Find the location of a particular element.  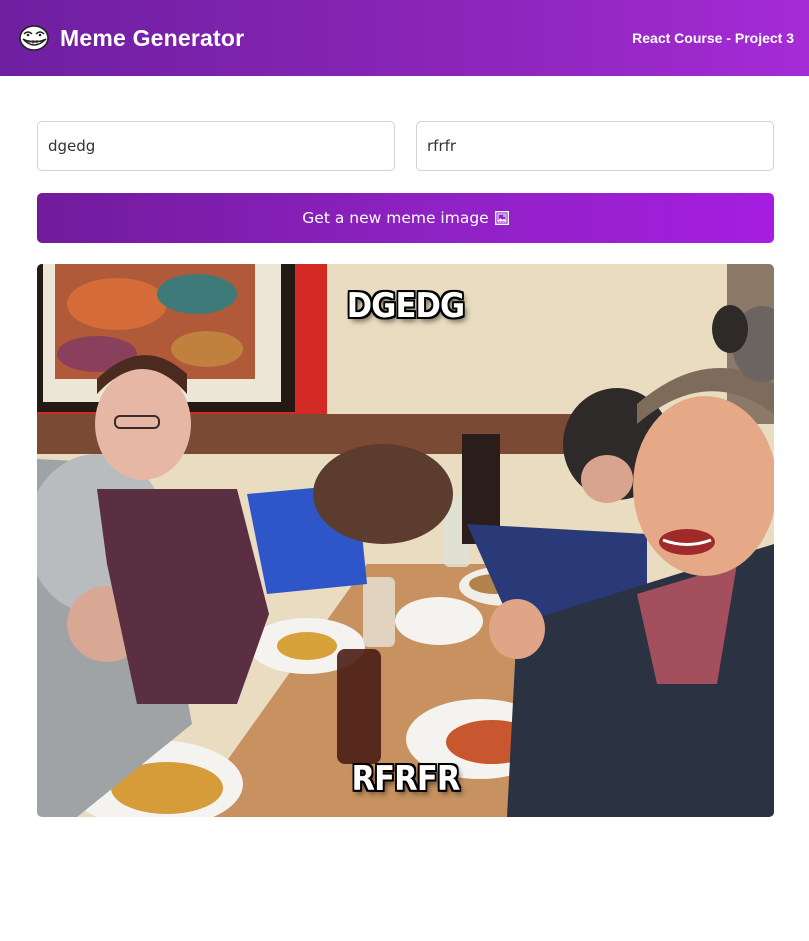

get-new-image-label: Get a new meme image is located at coordinates (395, 218).